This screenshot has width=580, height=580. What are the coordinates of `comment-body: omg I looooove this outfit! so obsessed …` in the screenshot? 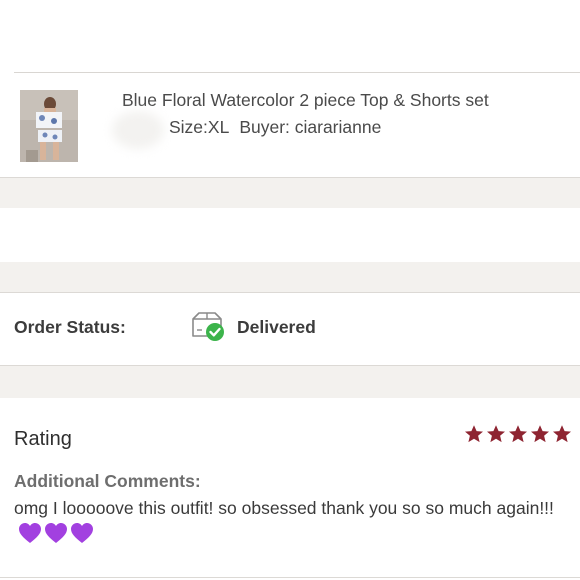 It's located at (284, 508).